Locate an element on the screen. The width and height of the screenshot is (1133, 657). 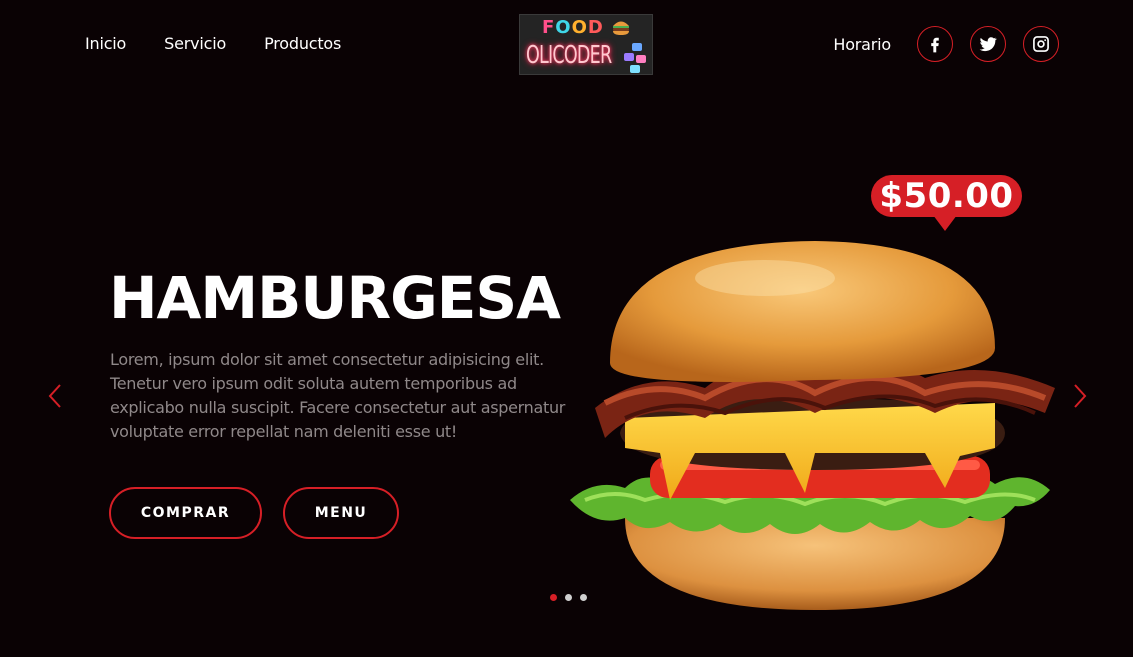
twitter-icon is located at coordinates (988, 44).